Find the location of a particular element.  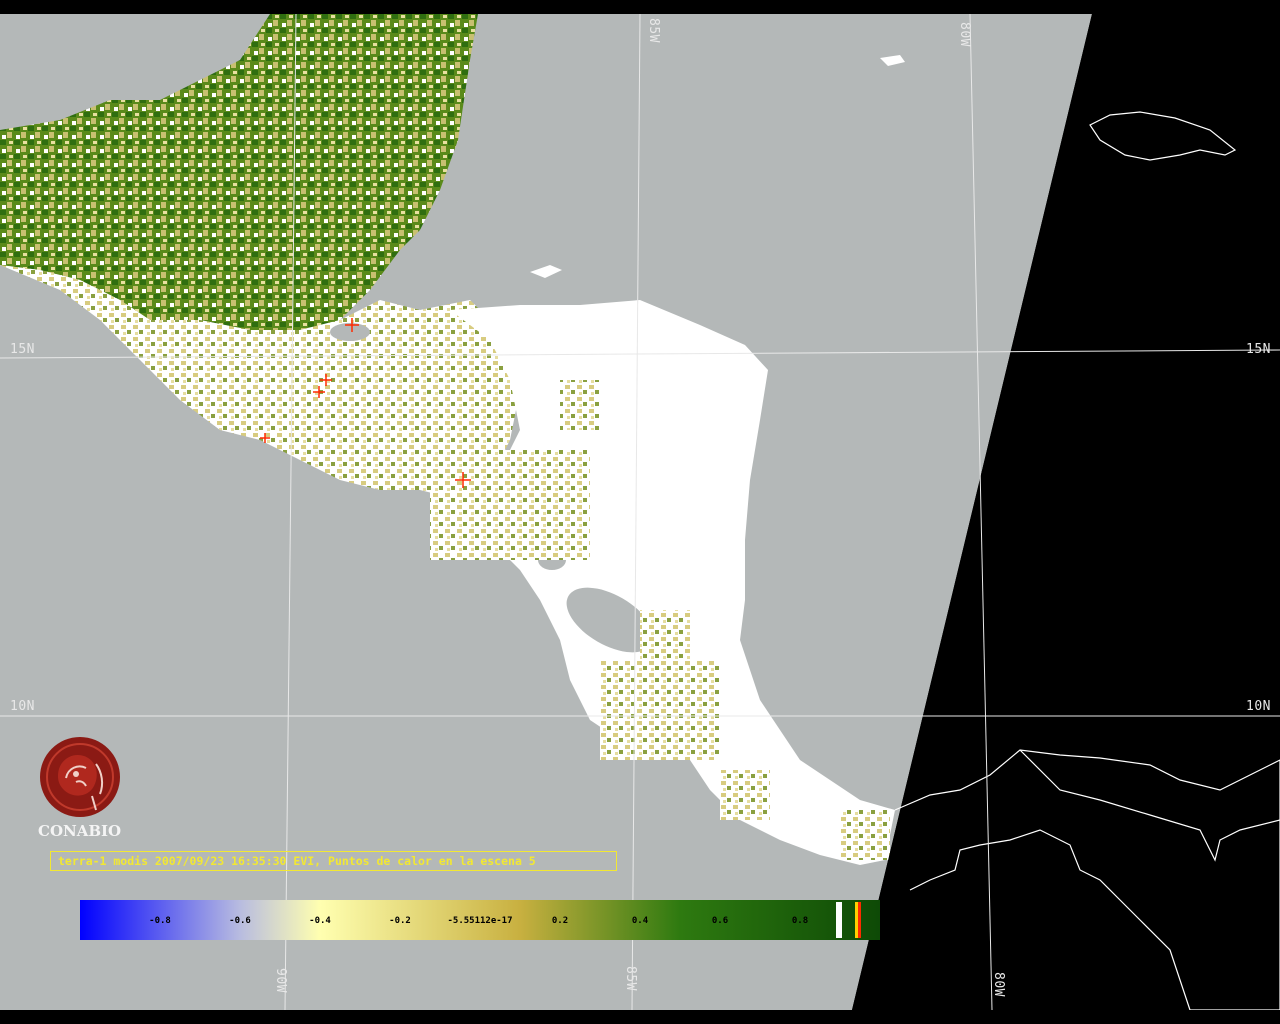

lat-label-15n-left: 15N is located at coordinates (22, 349).